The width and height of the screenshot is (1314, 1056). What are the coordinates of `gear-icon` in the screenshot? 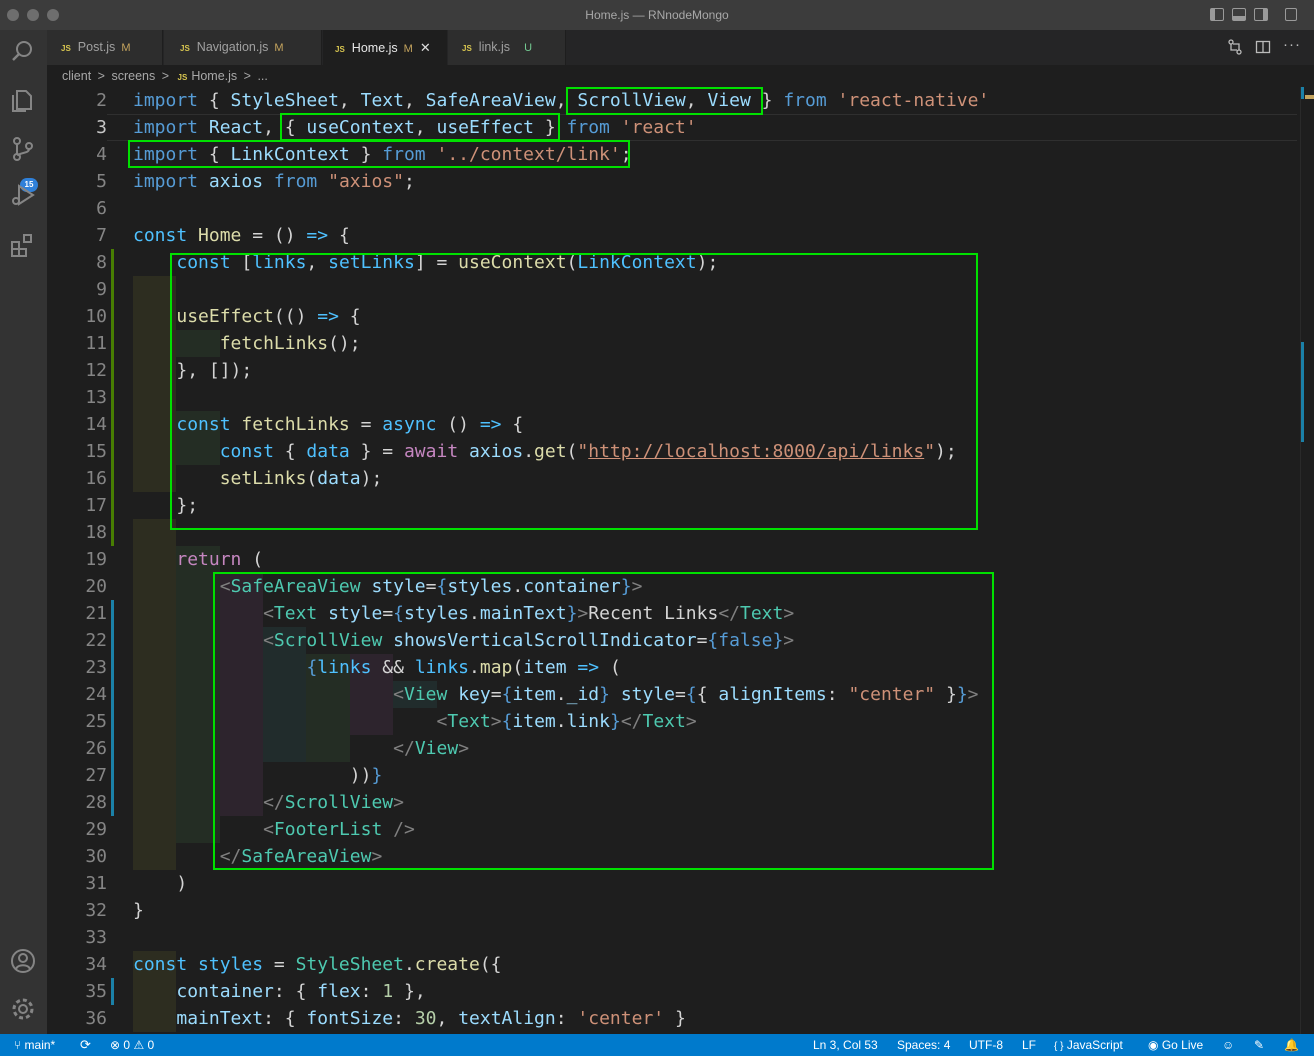 It's located at (23, 1009).